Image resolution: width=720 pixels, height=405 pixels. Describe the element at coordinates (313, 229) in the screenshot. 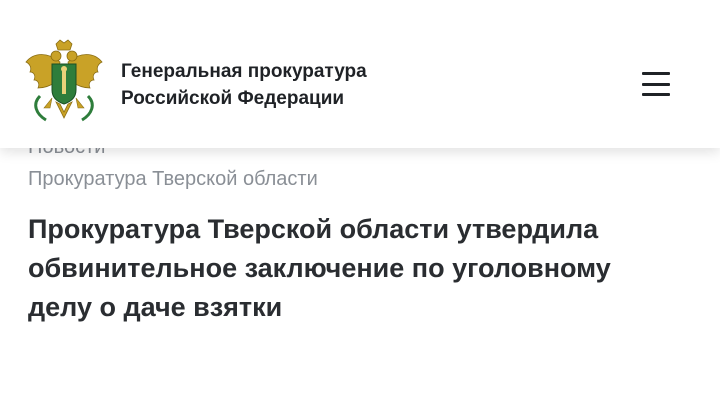

I see `article-title-line1: Прокуратура Тверской области утвердила` at that location.